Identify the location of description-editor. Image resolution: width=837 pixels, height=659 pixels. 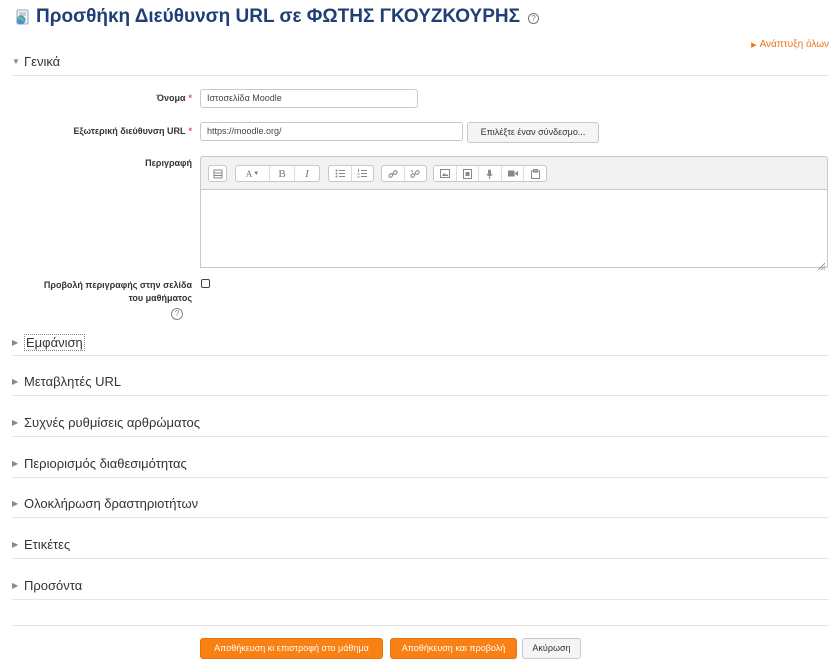
(514, 230).